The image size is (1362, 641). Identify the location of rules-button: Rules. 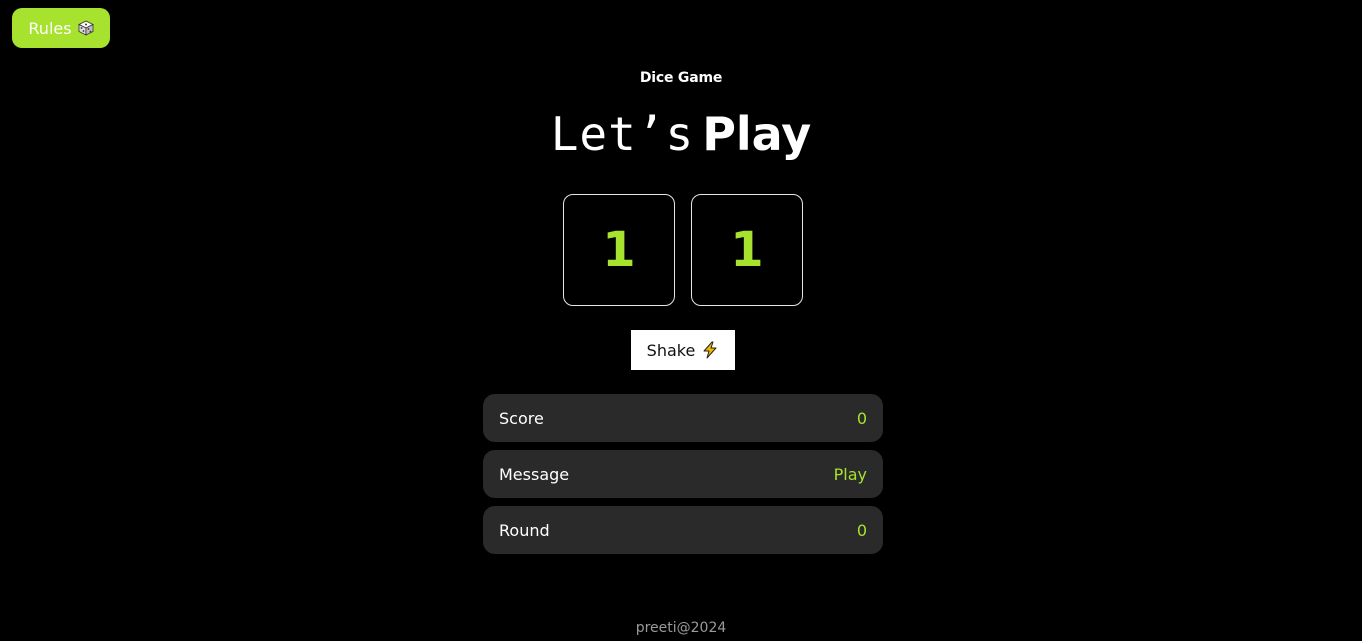
(61, 28).